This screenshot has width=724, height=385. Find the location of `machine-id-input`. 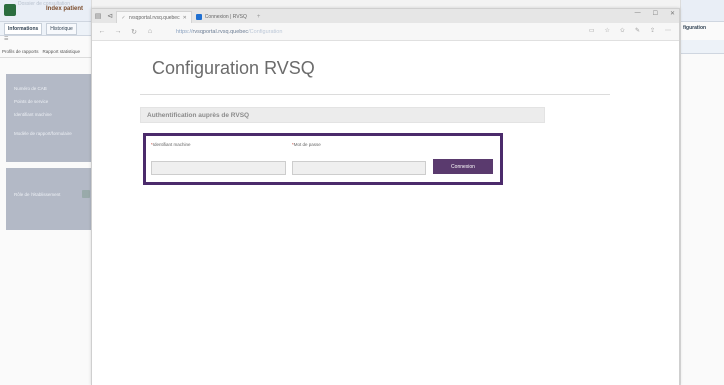

machine-id-input is located at coordinates (218, 168).